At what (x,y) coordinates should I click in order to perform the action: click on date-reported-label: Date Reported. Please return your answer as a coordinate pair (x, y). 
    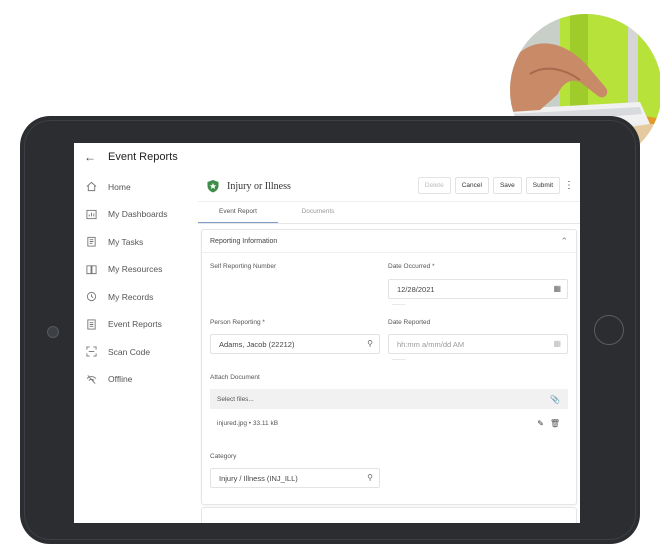
    Looking at the image, I should click on (409, 322).